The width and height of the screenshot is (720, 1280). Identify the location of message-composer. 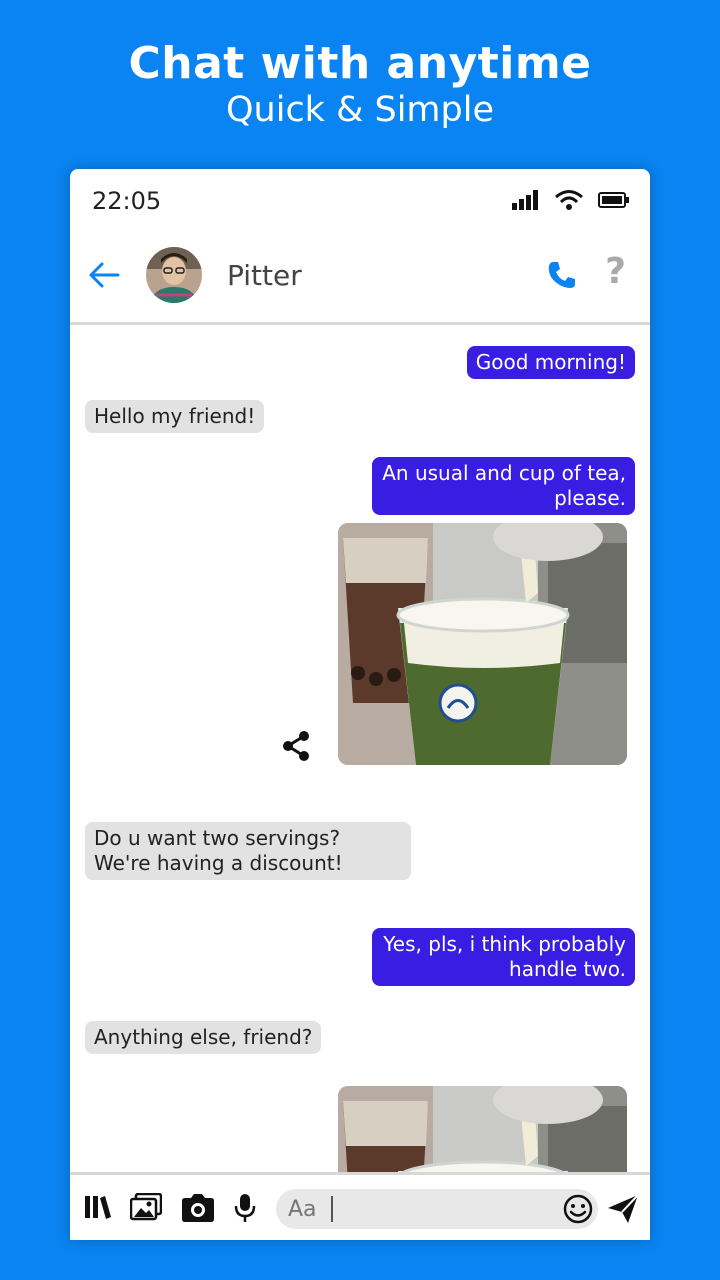
(360, 1206).